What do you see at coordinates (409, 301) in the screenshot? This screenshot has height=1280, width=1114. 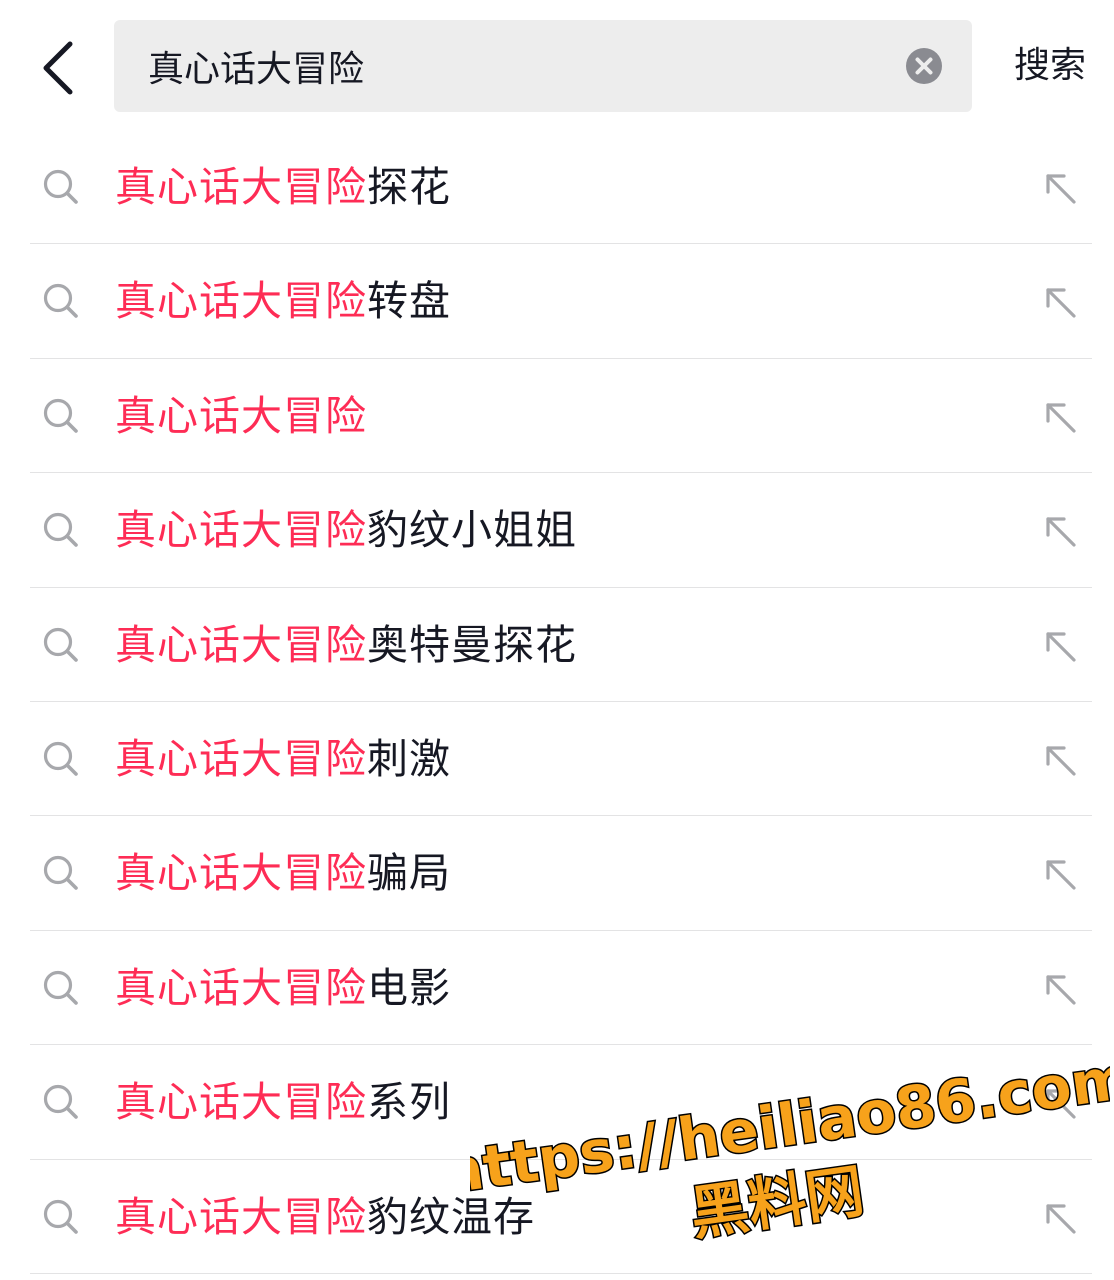 I see `suggestion-rest: 转盘` at bounding box center [409, 301].